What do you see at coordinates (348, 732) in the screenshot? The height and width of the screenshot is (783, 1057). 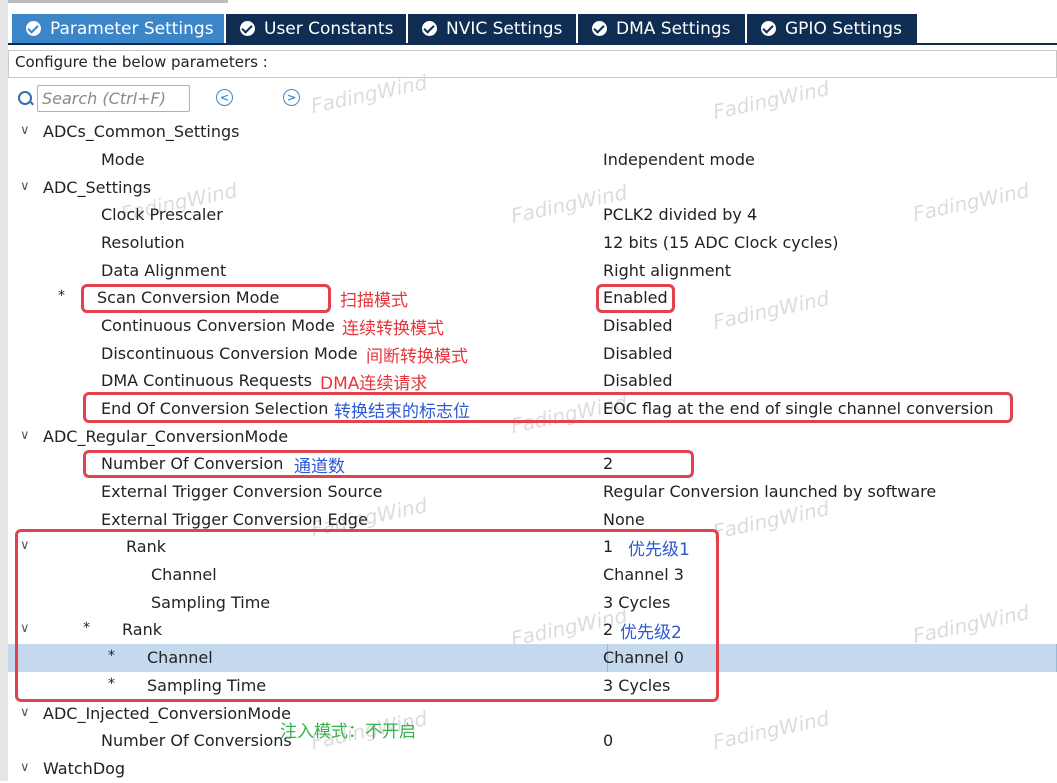 I see `annotation-injected: 注入模式：不开启` at bounding box center [348, 732].